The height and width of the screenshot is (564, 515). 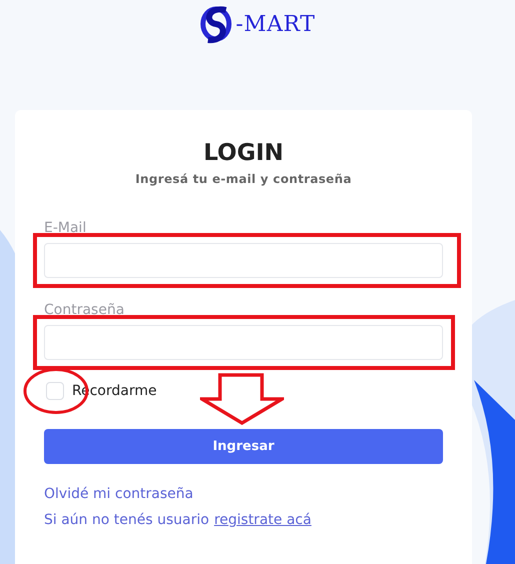 What do you see at coordinates (55, 391) in the screenshot?
I see `remember-checkbox` at bounding box center [55, 391].